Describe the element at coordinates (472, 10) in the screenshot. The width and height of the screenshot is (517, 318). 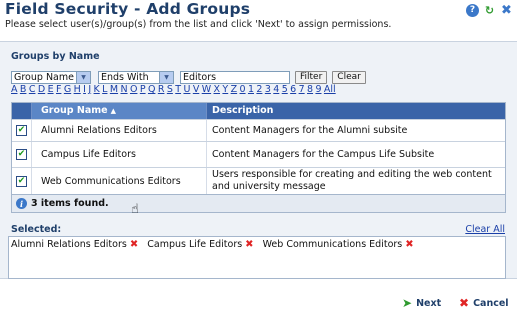
I see `help-icon: ?` at that location.